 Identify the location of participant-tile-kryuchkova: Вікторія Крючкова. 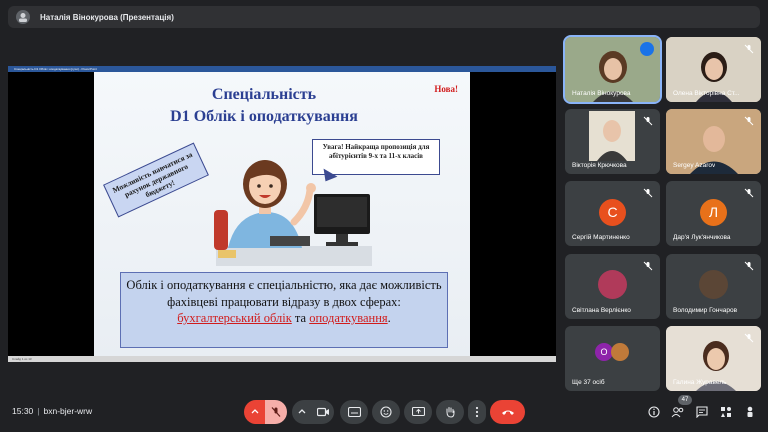
(612, 141).